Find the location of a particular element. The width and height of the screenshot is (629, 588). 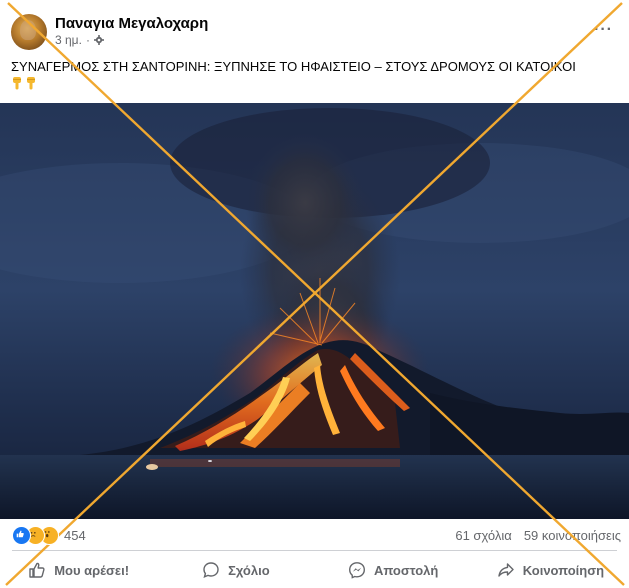

reactions-count: 454 is located at coordinates (75, 535).